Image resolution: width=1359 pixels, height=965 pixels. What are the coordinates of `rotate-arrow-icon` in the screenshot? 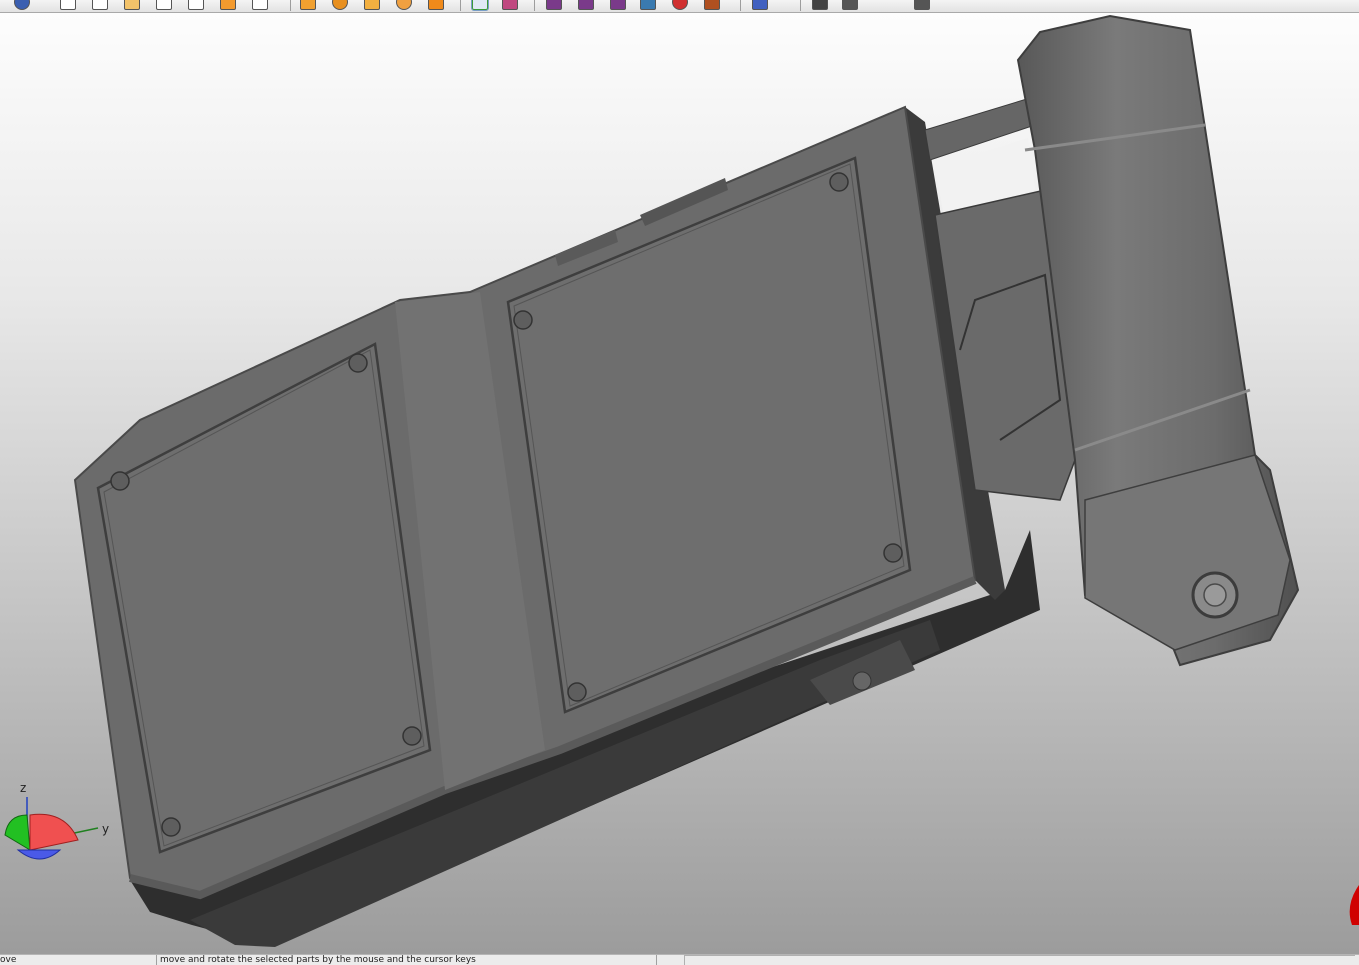 It's located at (586, 5).